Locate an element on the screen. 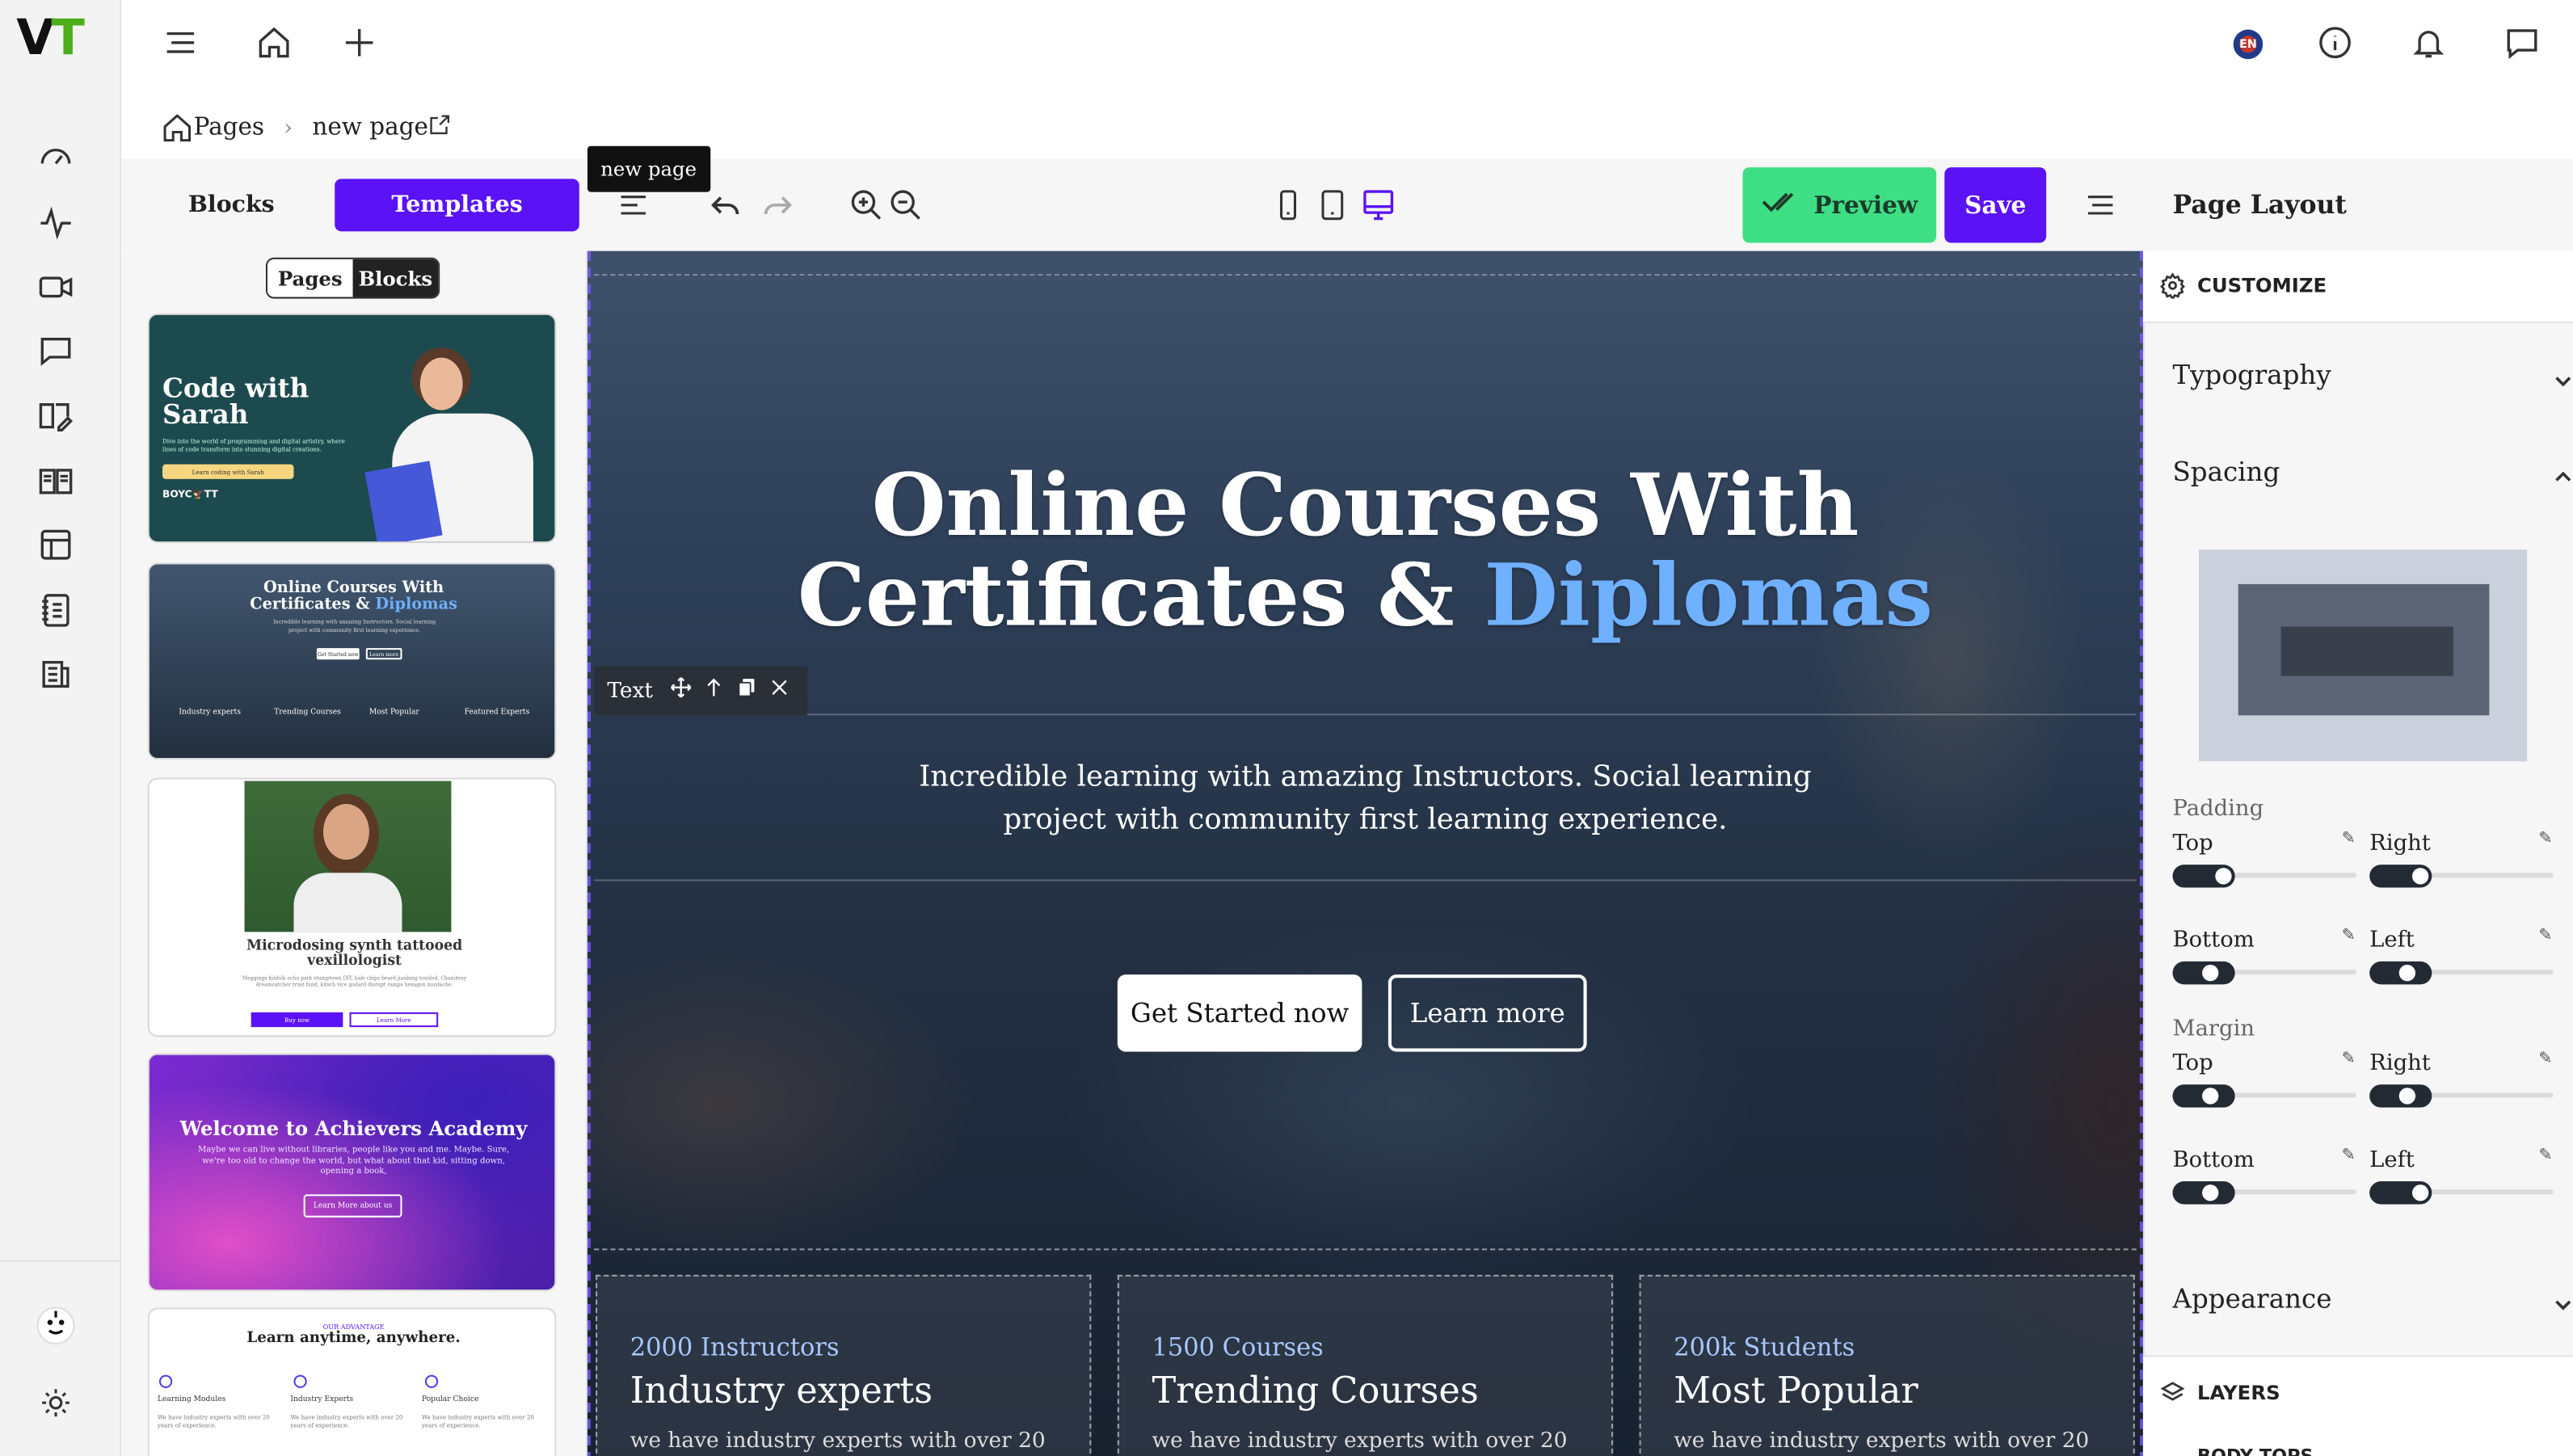  padding-right-slider is located at coordinates (2400, 877).